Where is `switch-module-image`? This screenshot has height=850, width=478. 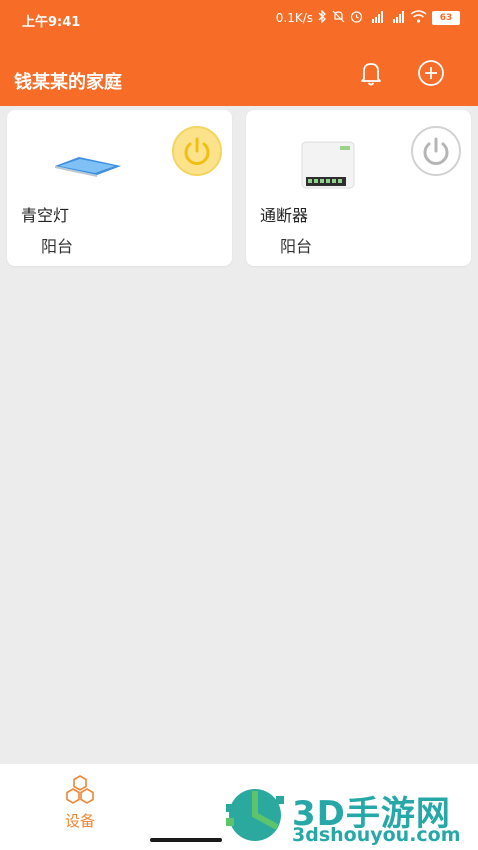 switch-module-image is located at coordinates (328, 168).